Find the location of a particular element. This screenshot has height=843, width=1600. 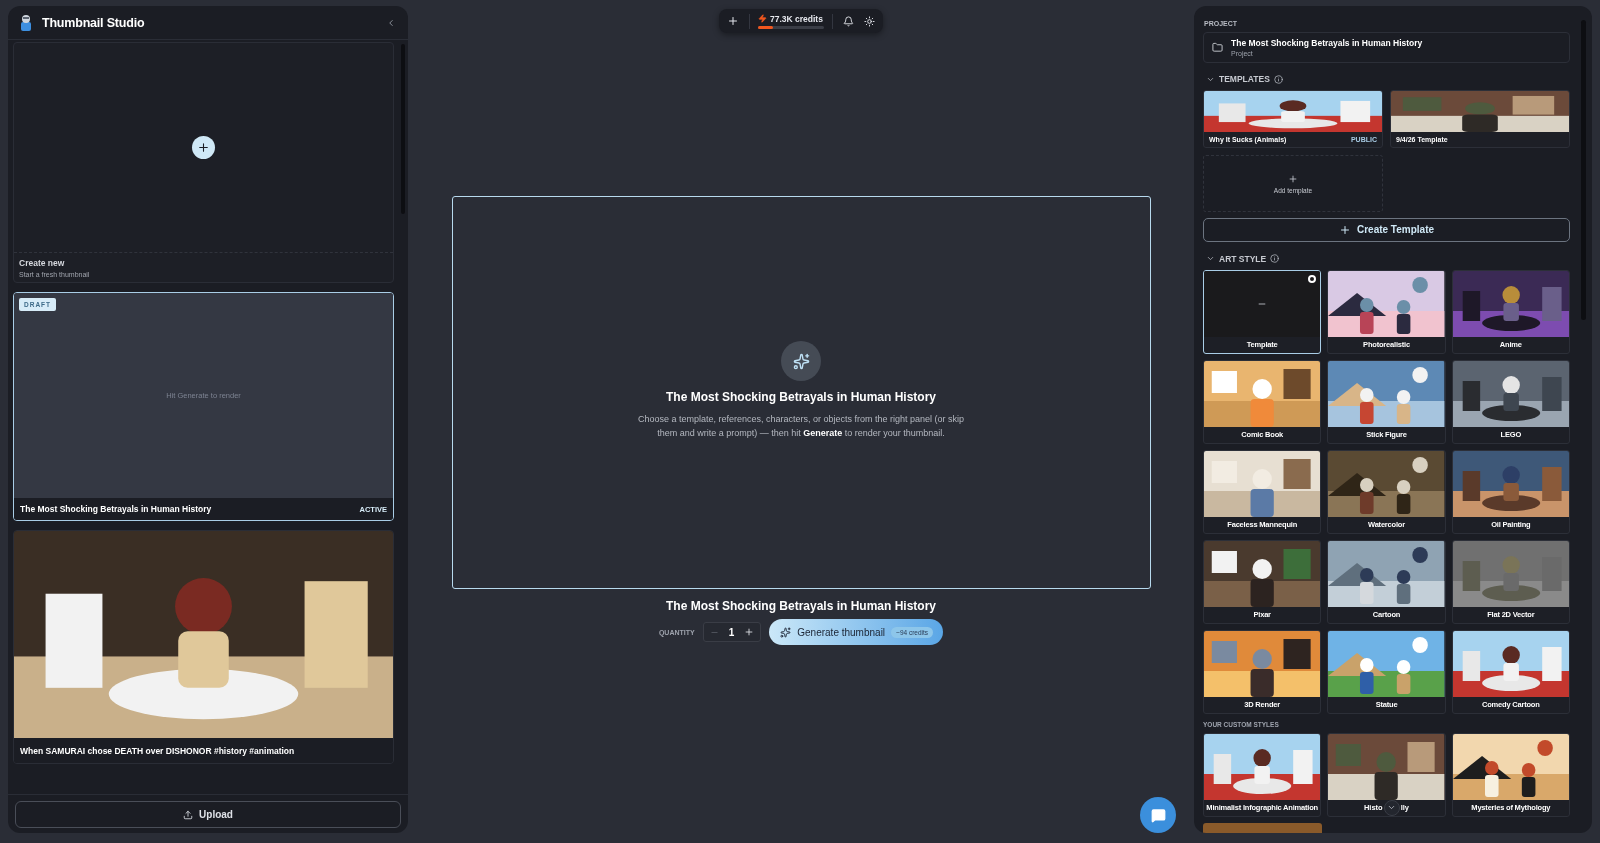

app-title: Thumbnail Studio is located at coordinates (94, 22).